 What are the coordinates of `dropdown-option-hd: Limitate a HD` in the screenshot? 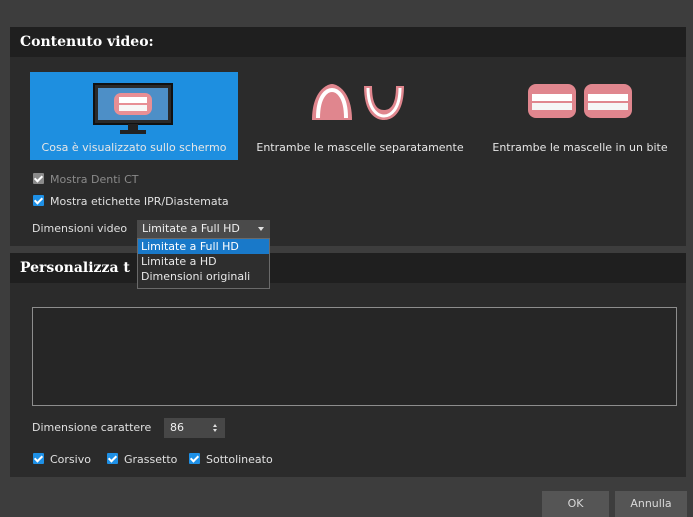 It's located at (203, 261).